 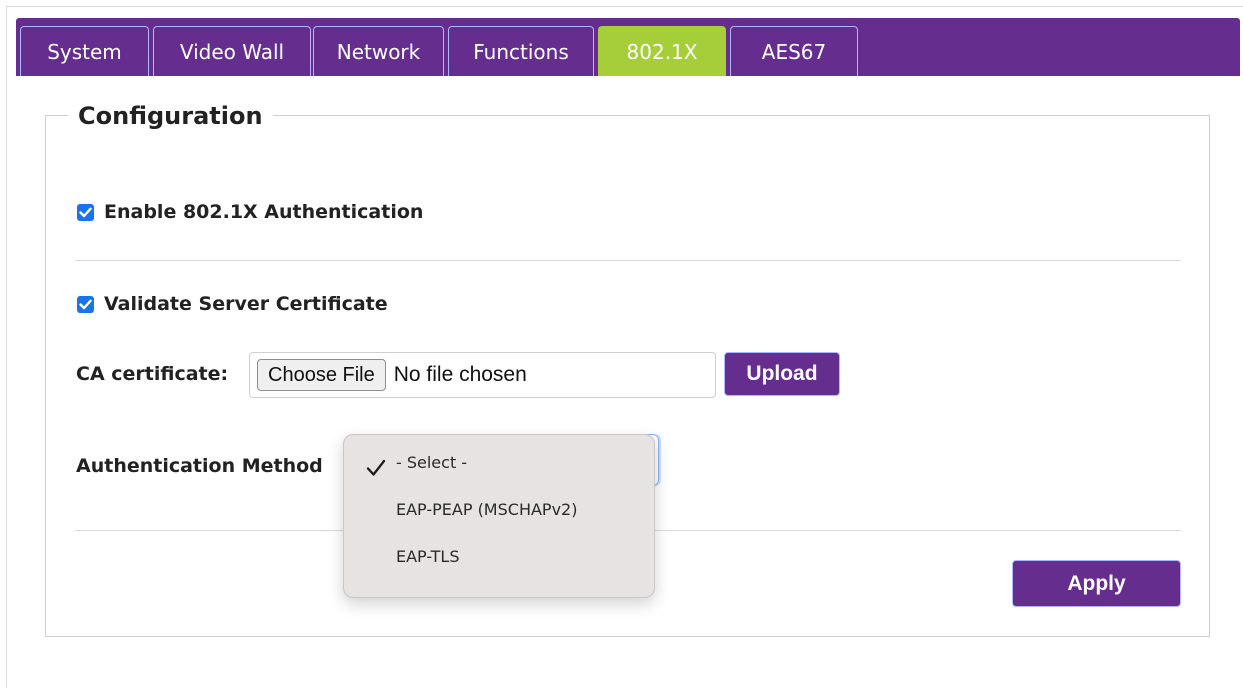 What do you see at coordinates (460, 374) in the screenshot?
I see `file-status-text: No file chosen` at bounding box center [460, 374].